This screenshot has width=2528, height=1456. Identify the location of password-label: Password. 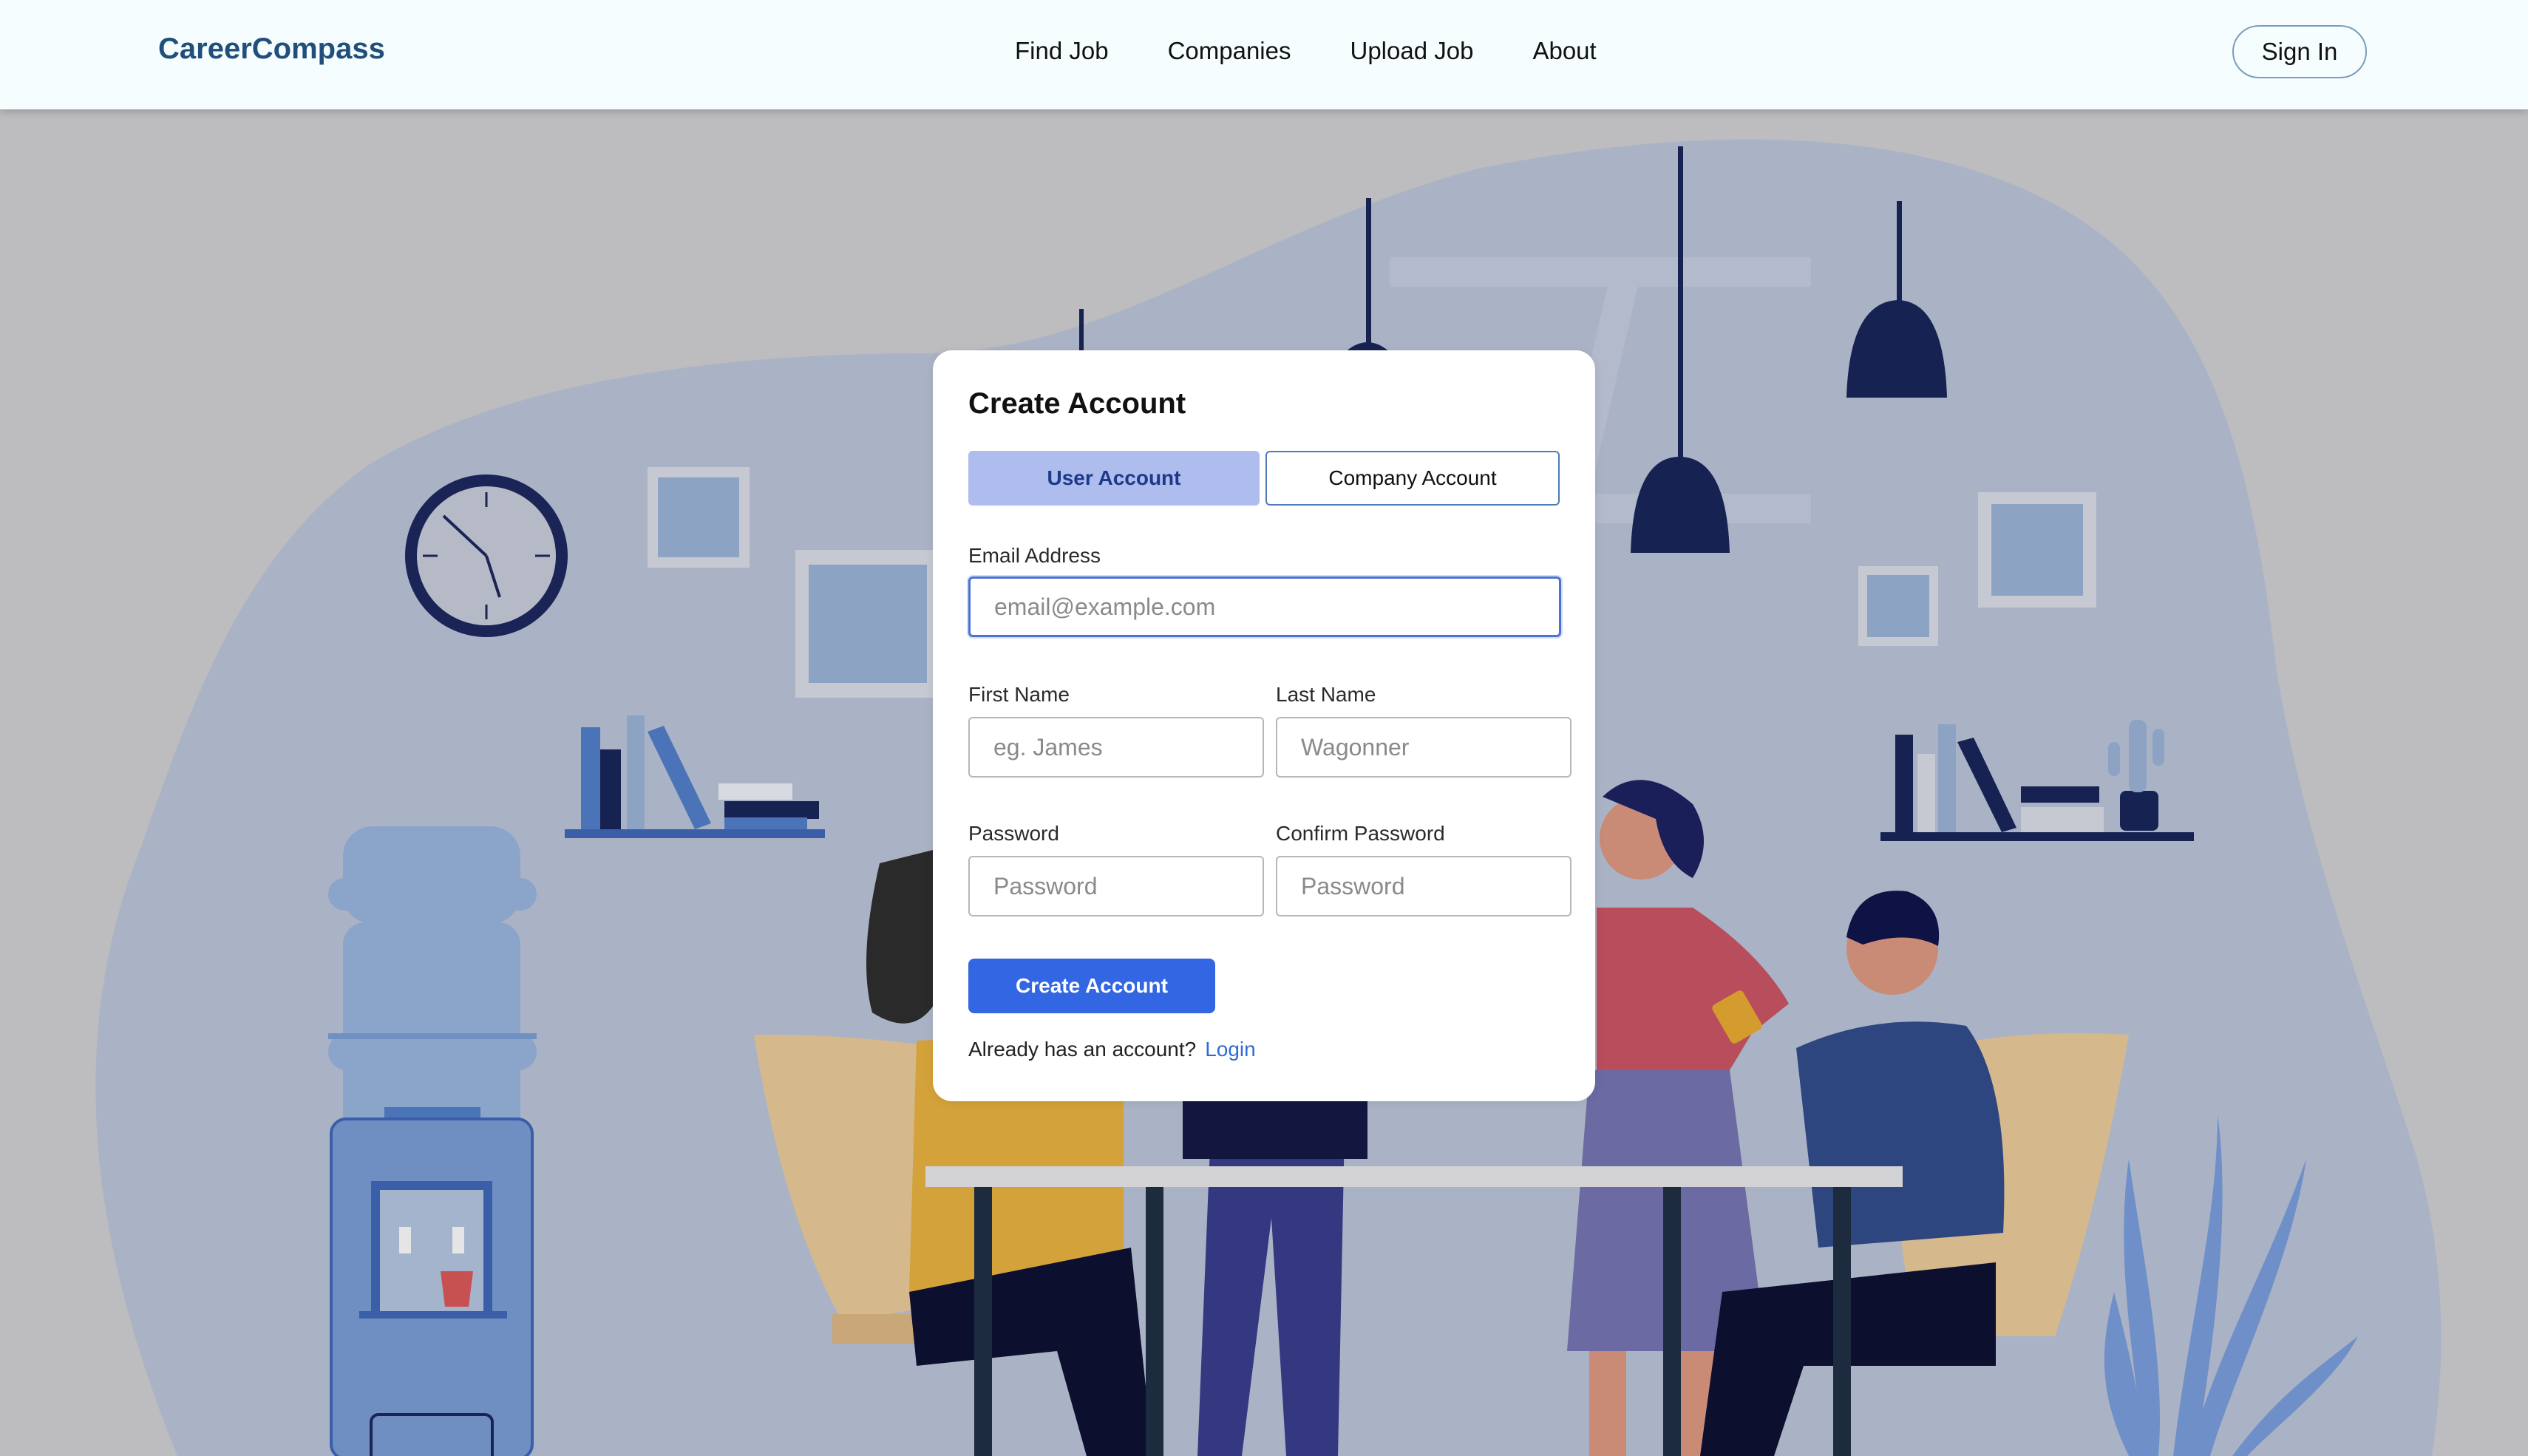
(1014, 833).